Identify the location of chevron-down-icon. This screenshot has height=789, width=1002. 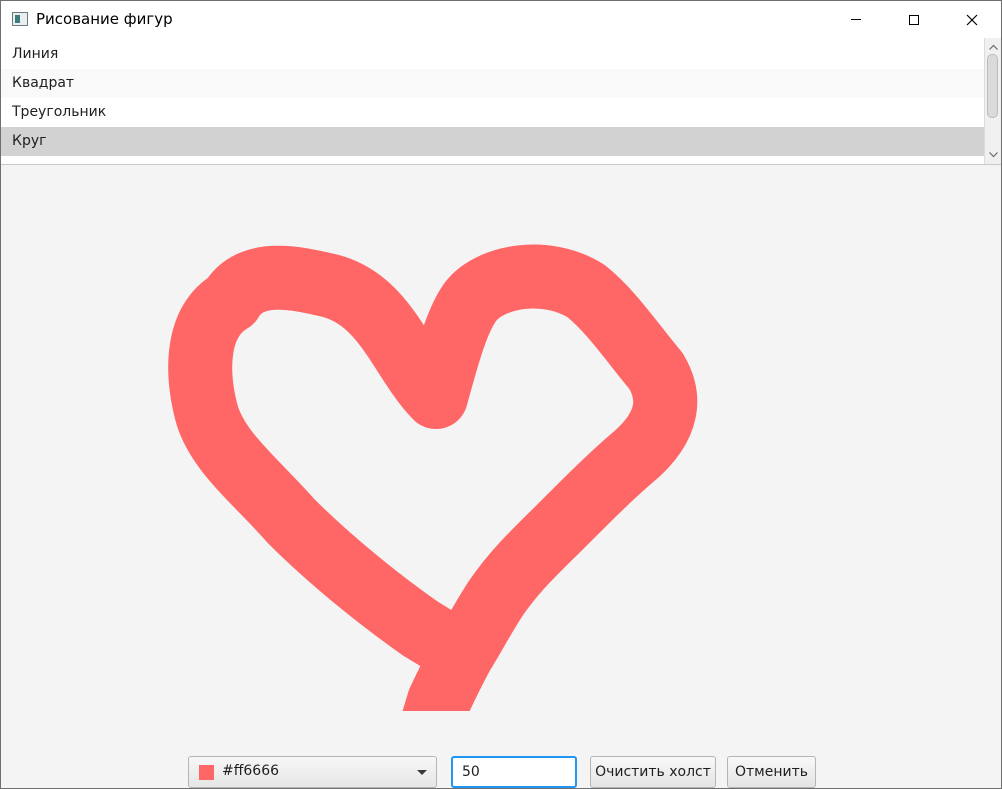
(993, 155).